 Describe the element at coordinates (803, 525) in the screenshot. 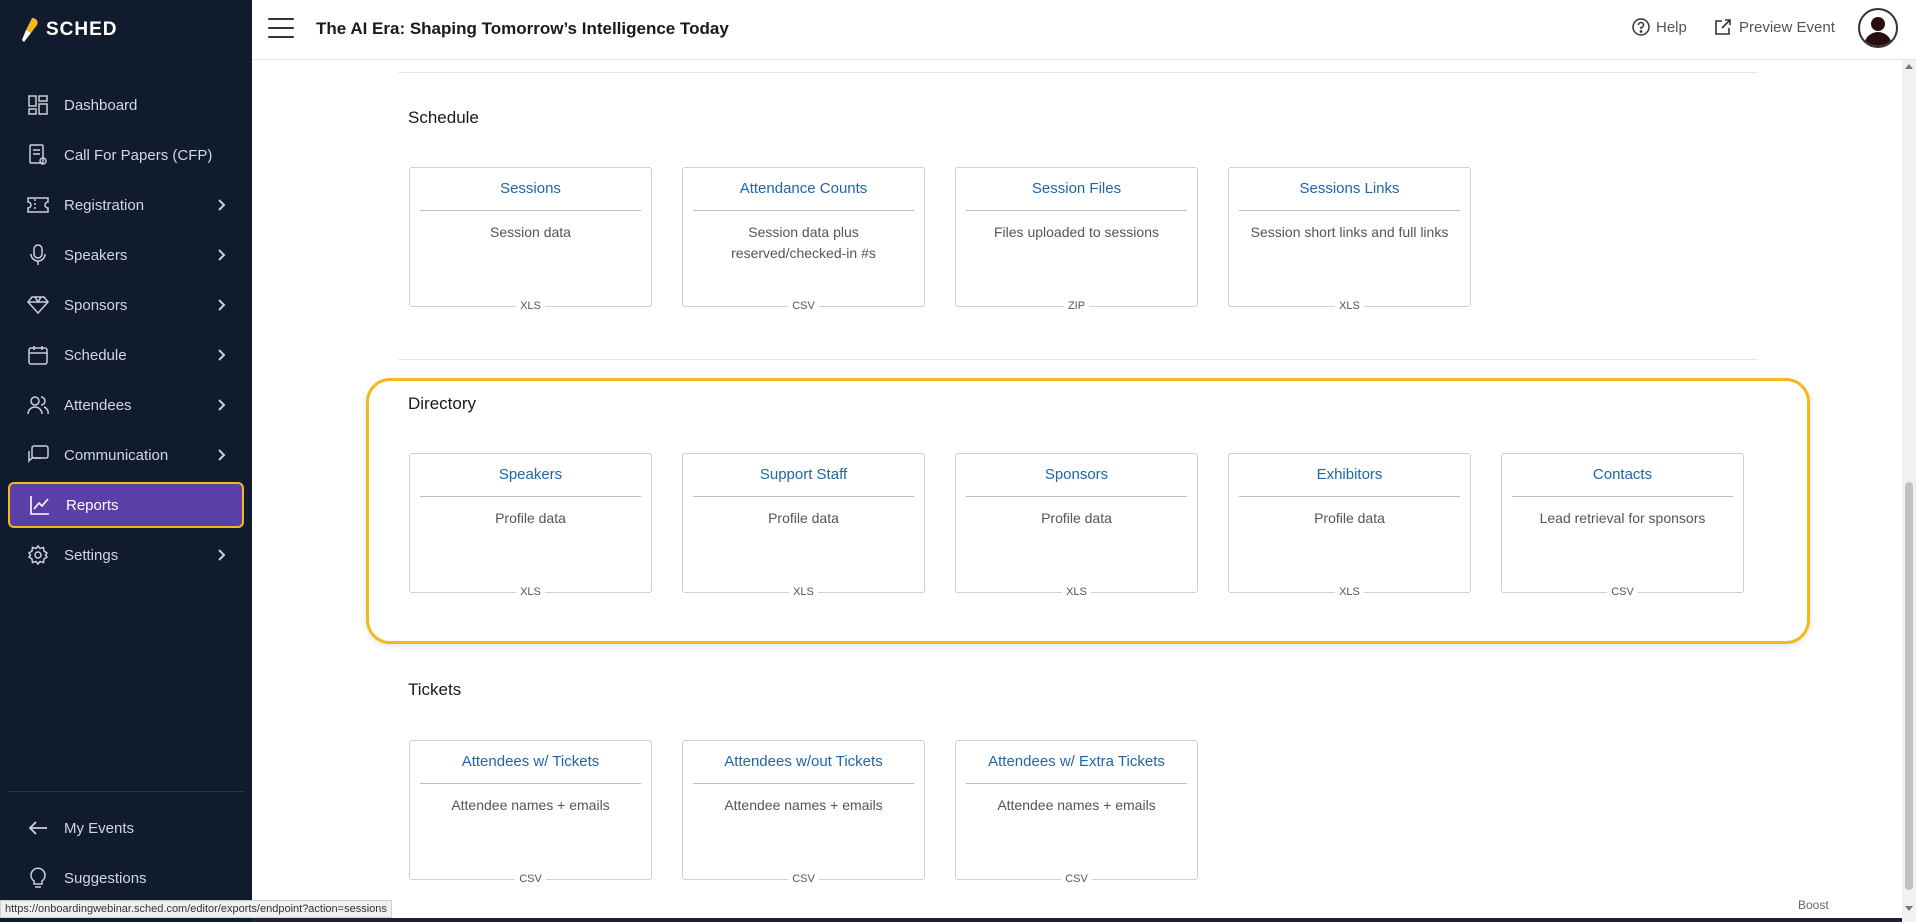

I see `report-card-support-staff: Support Staff Profile data XLS` at that location.